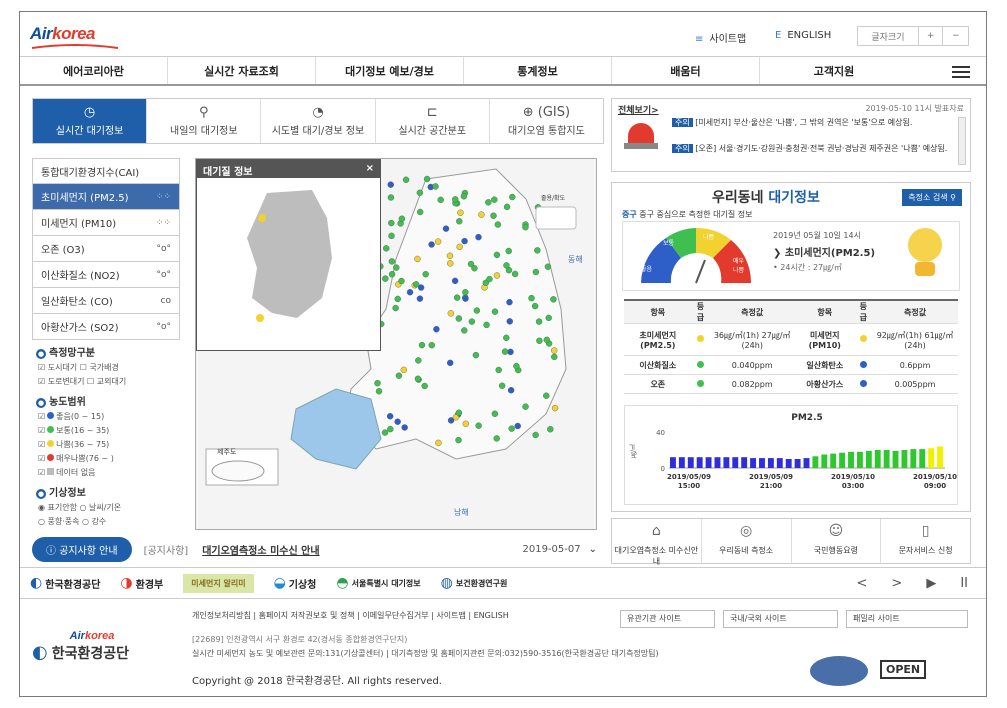 The image size is (1007, 708). What do you see at coordinates (803, 35) in the screenshot?
I see `english-link: E ENGLISH` at bounding box center [803, 35].